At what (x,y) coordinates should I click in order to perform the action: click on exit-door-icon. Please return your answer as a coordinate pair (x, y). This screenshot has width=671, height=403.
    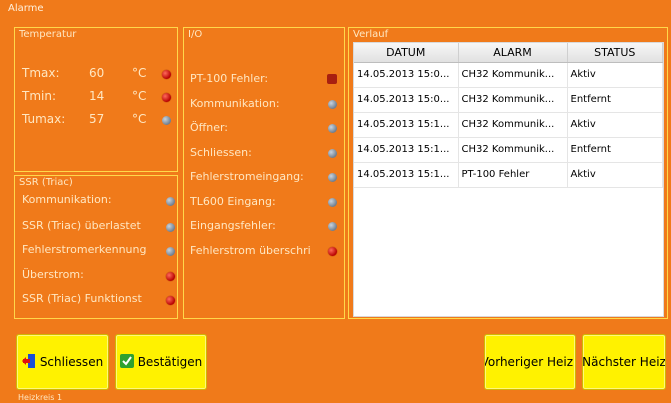
    Looking at the image, I should click on (28, 362).